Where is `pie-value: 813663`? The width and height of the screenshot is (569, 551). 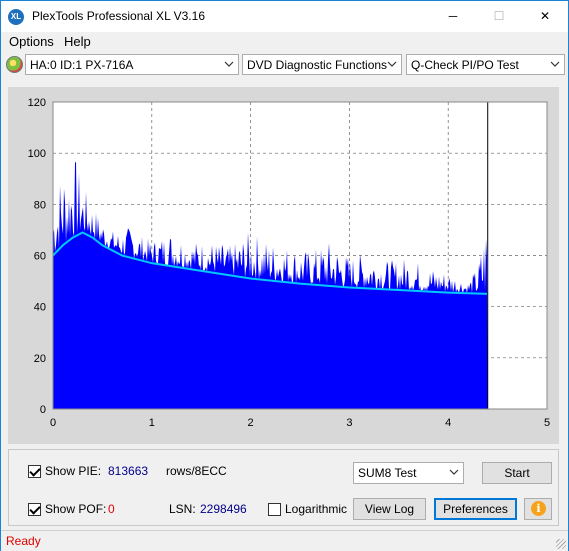
pie-value: 813663 is located at coordinates (128, 471).